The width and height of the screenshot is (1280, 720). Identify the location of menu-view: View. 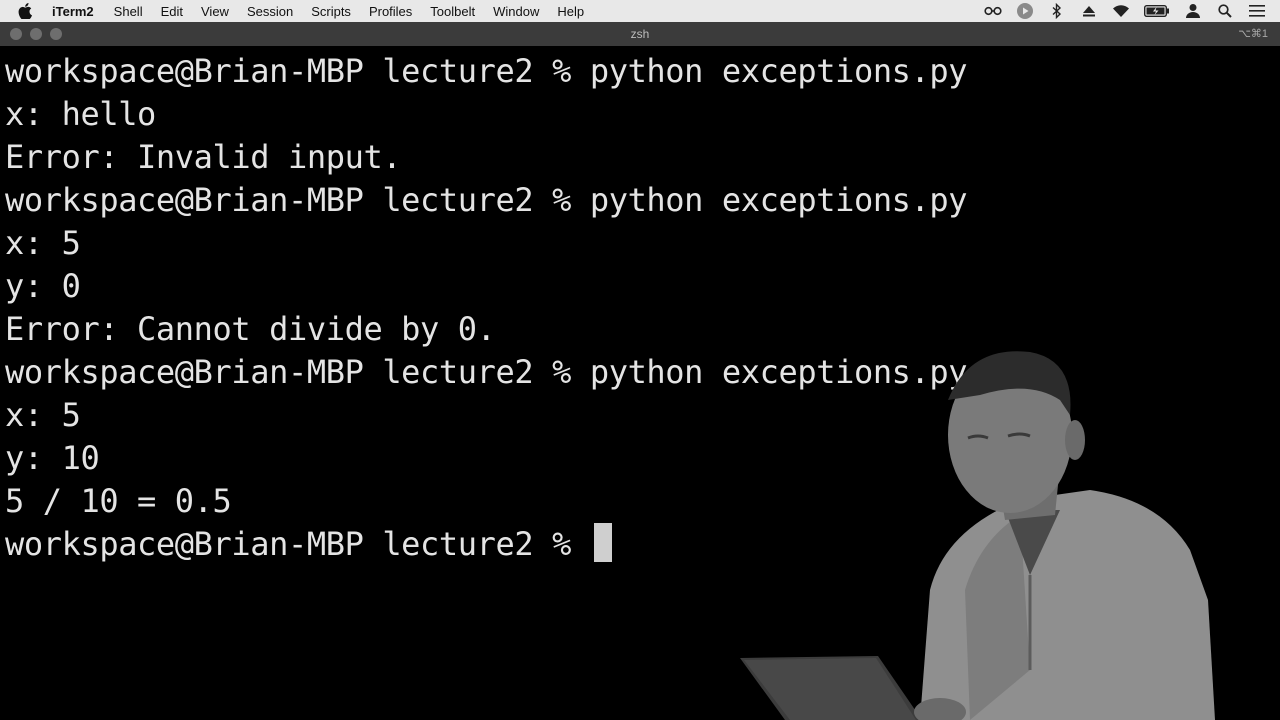
(215, 11).